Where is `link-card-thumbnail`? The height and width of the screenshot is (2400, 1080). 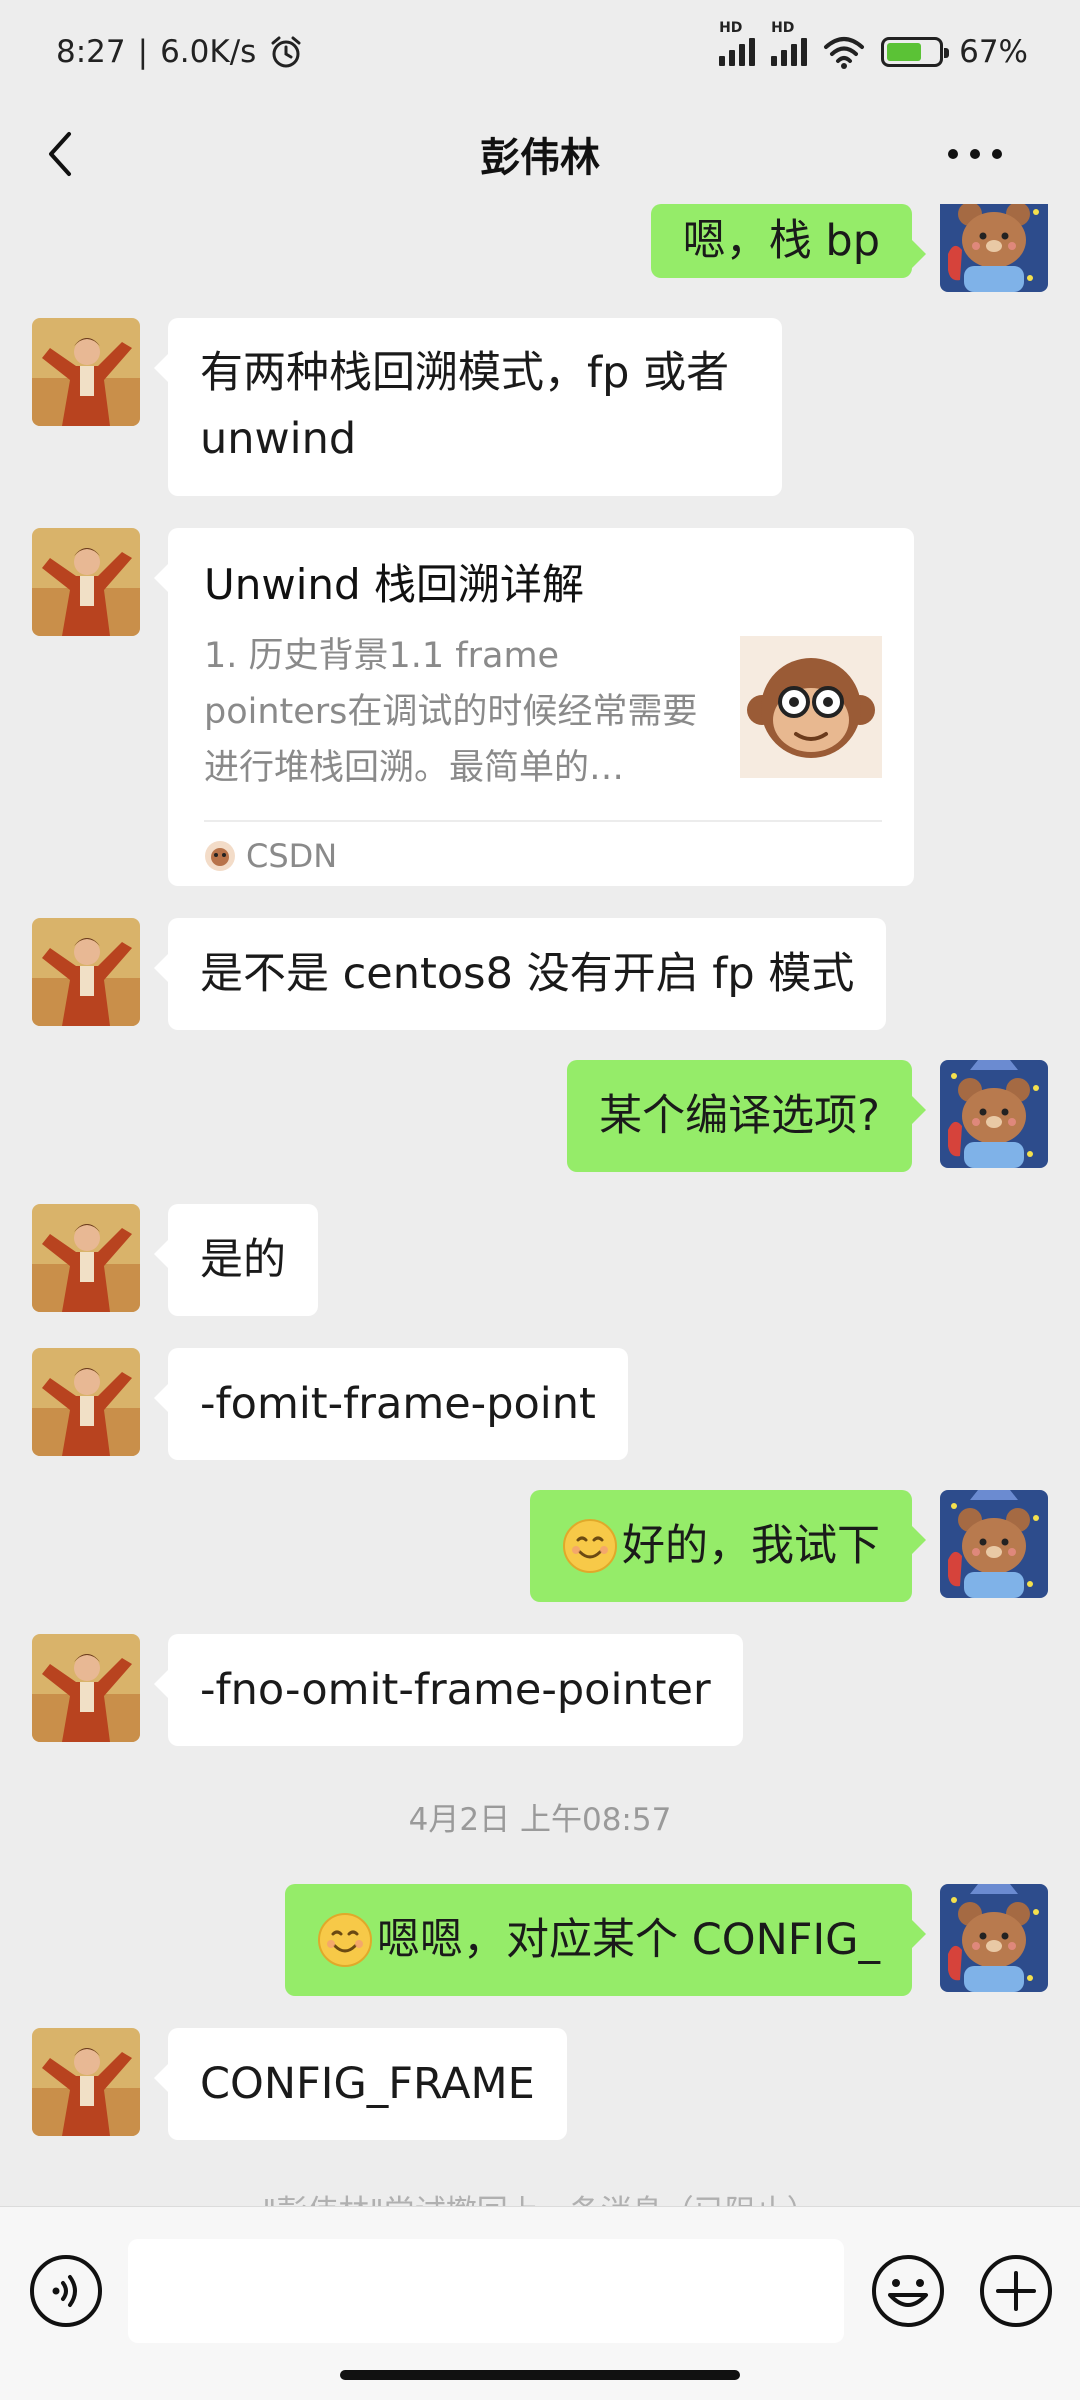 link-card-thumbnail is located at coordinates (811, 707).